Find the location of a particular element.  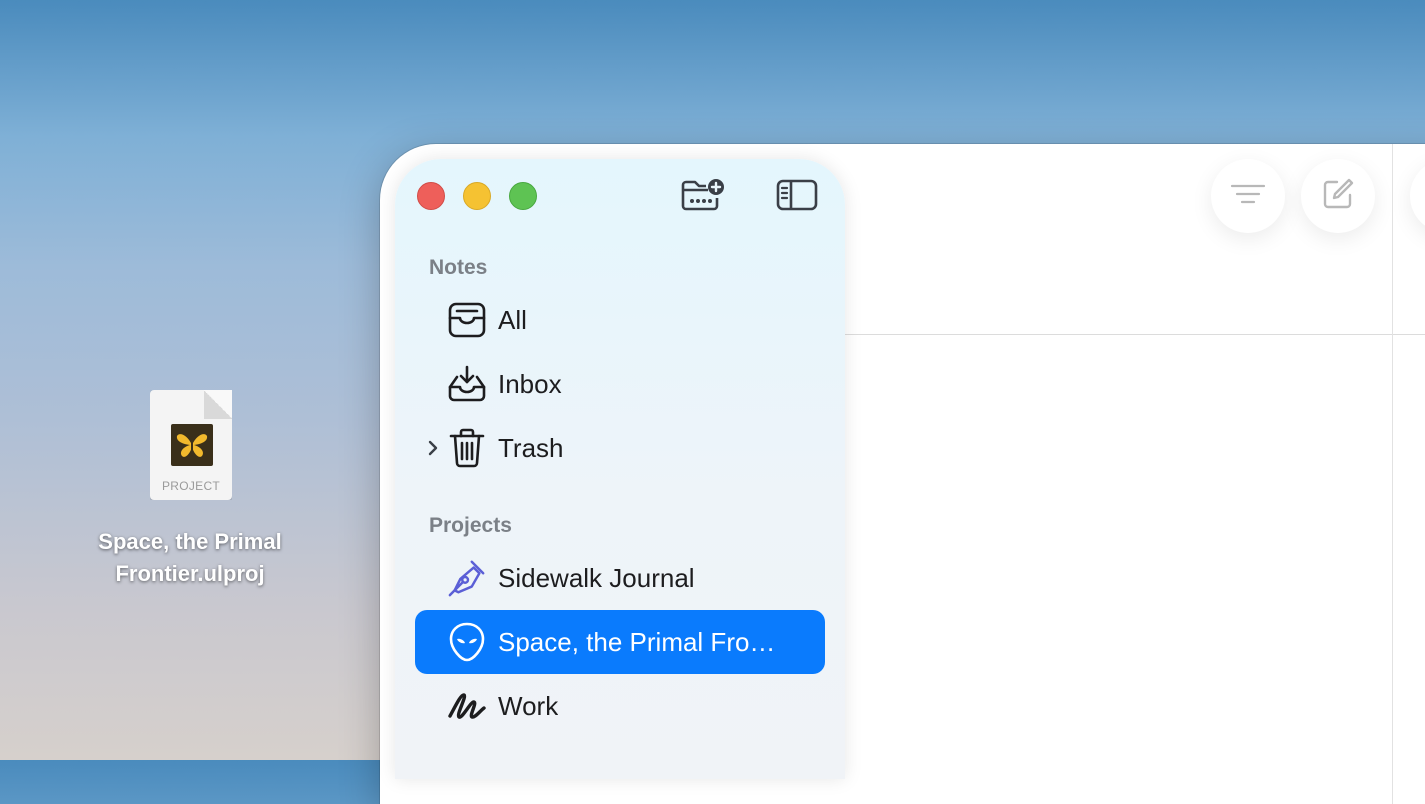

section-header-projects: Projects is located at coordinates (470, 525).